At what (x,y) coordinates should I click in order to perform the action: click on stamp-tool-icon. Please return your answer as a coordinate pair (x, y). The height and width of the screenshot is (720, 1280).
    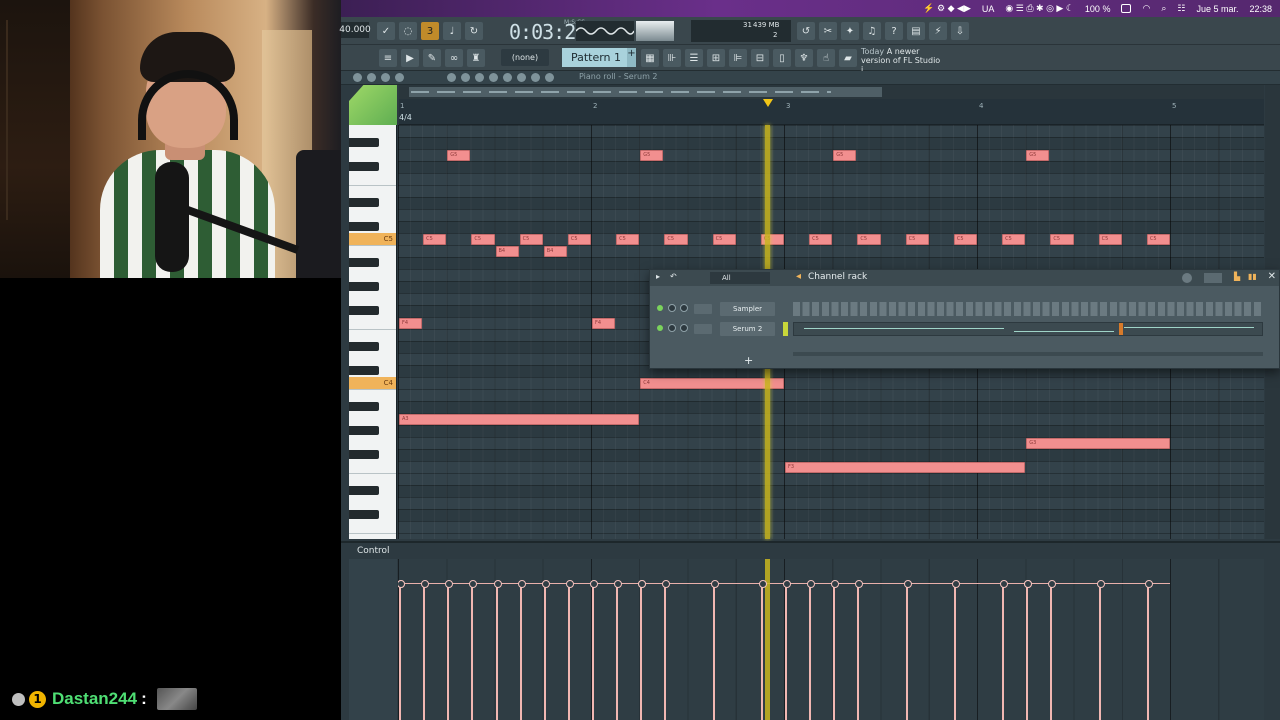
    Looking at the image, I should click on (399, 77).